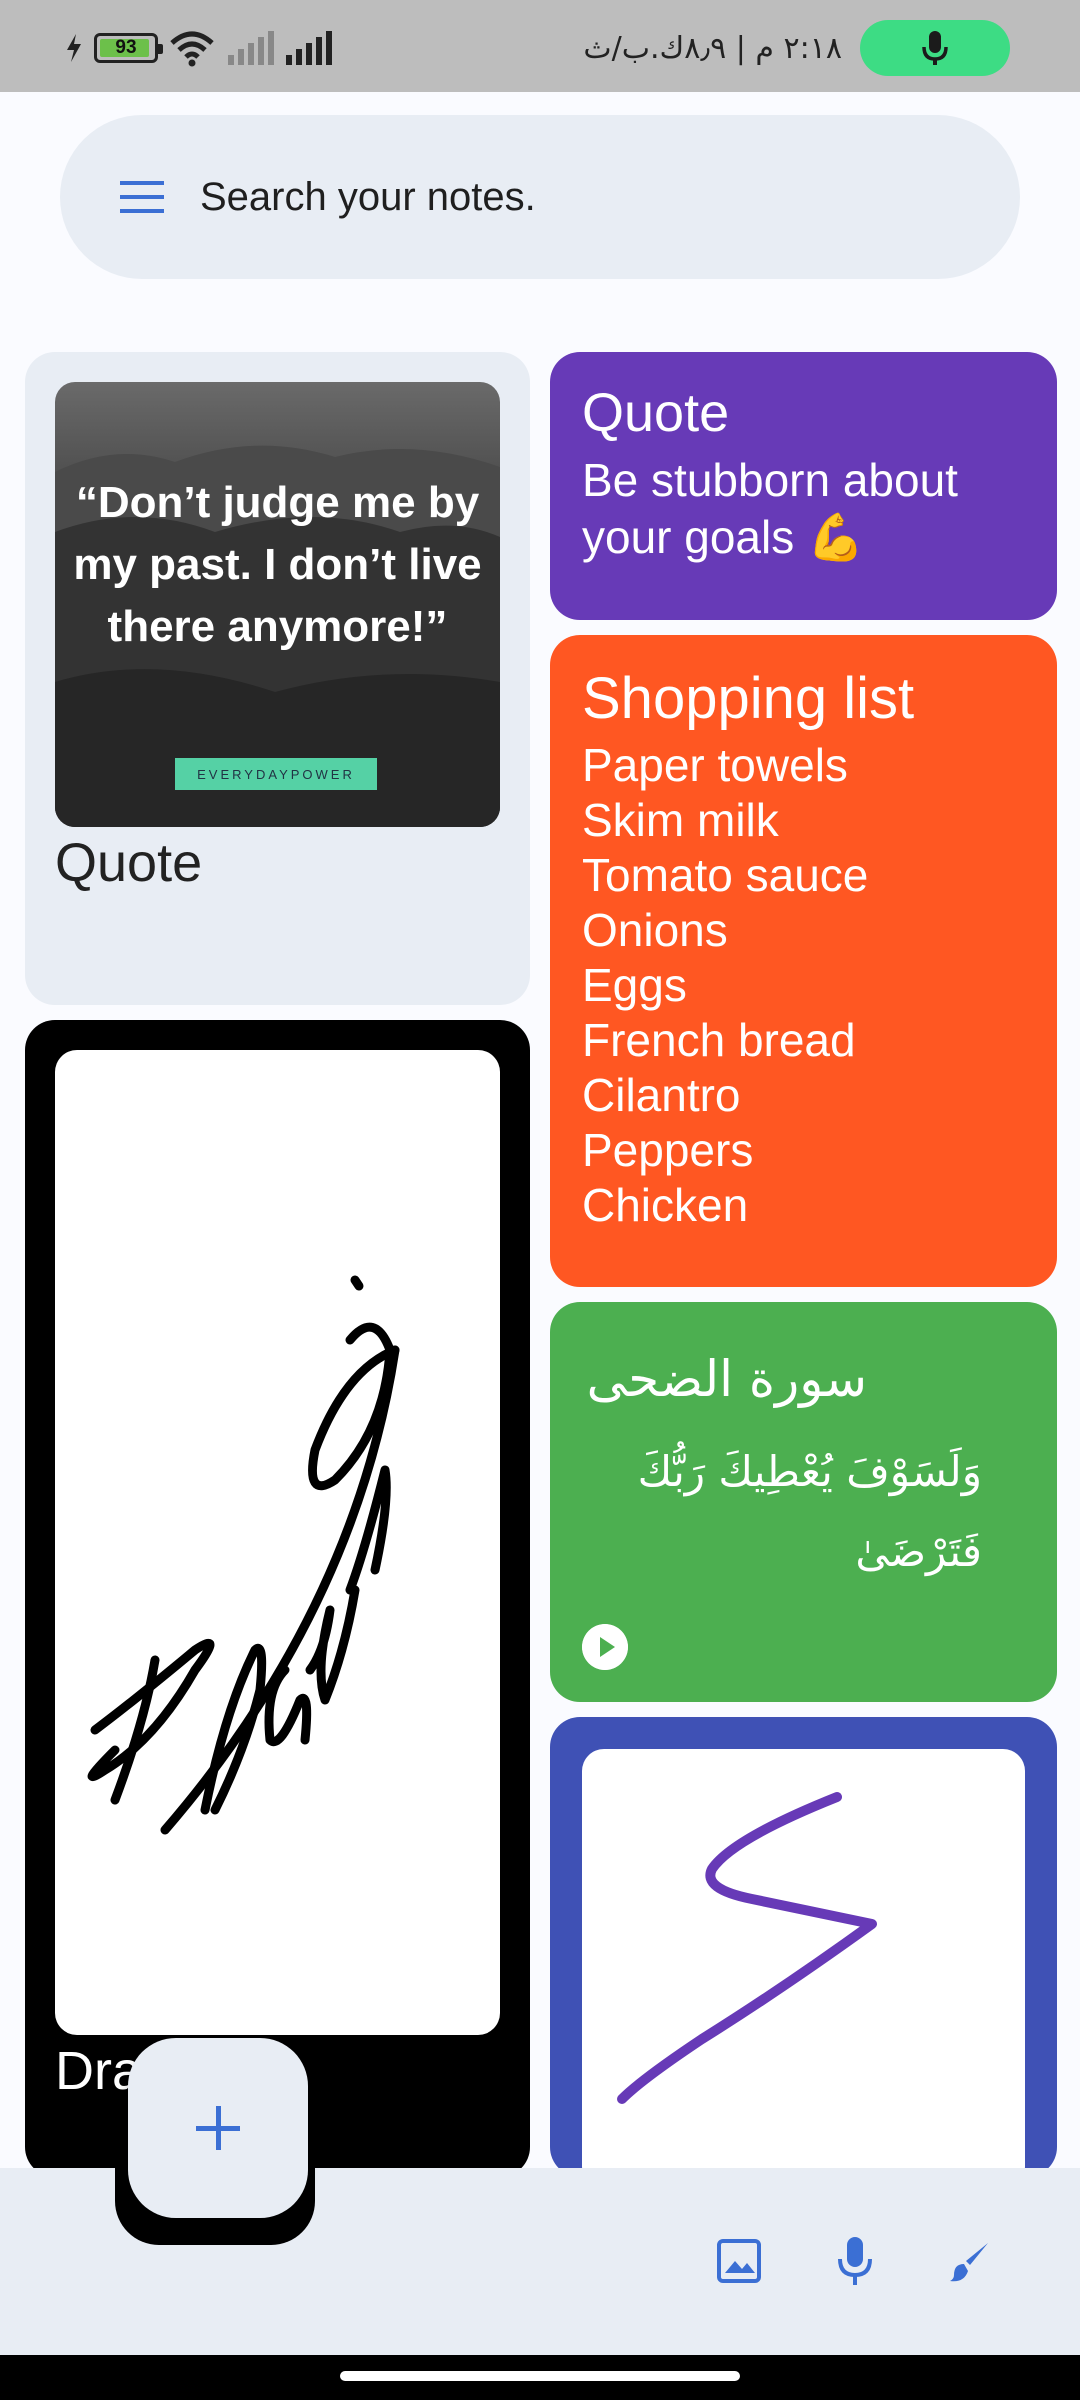 The height and width of the screenshot is (2400, 1080). I want to click on drawing-handwriting, so click(243, 1555).